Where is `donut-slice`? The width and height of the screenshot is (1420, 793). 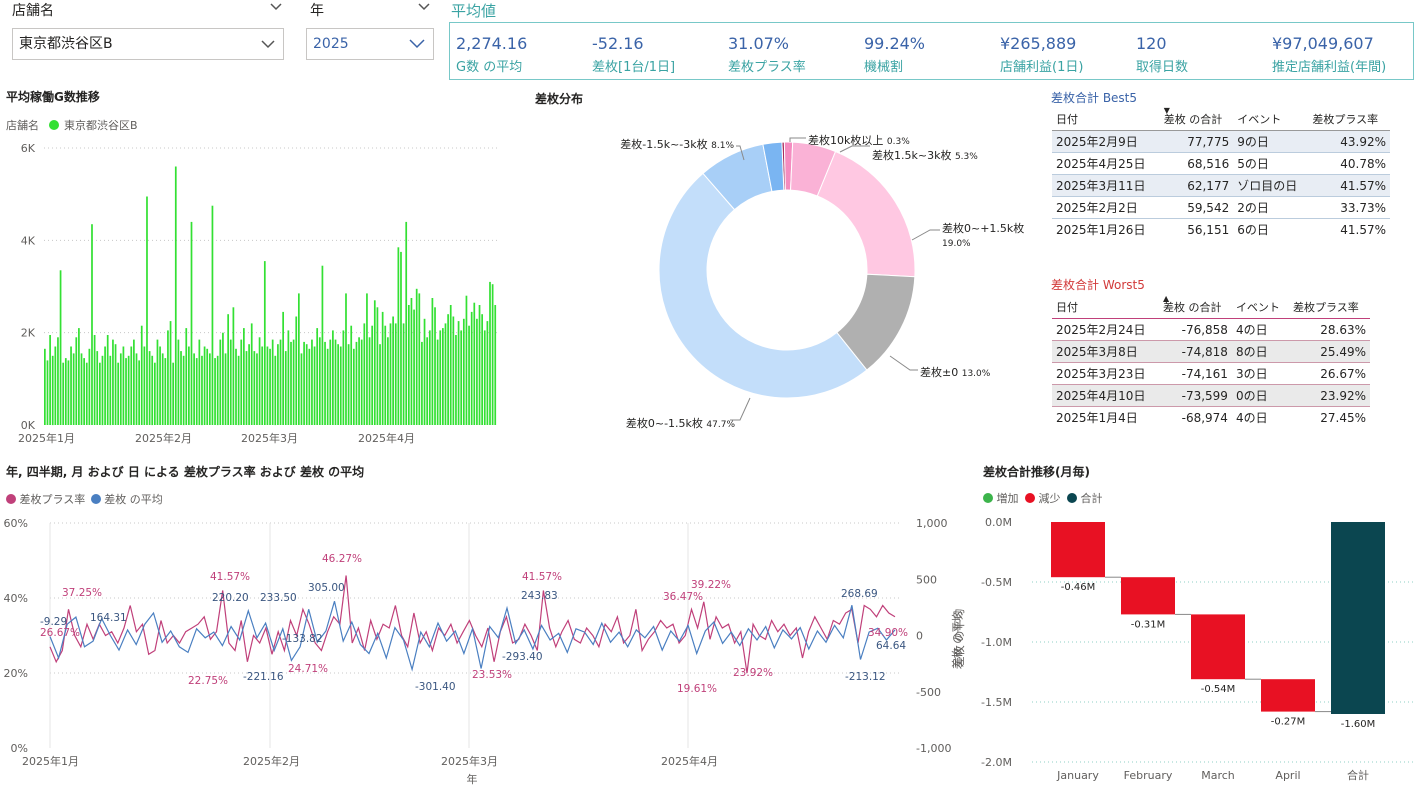
donut-slice is located at coordinates (866, 214).